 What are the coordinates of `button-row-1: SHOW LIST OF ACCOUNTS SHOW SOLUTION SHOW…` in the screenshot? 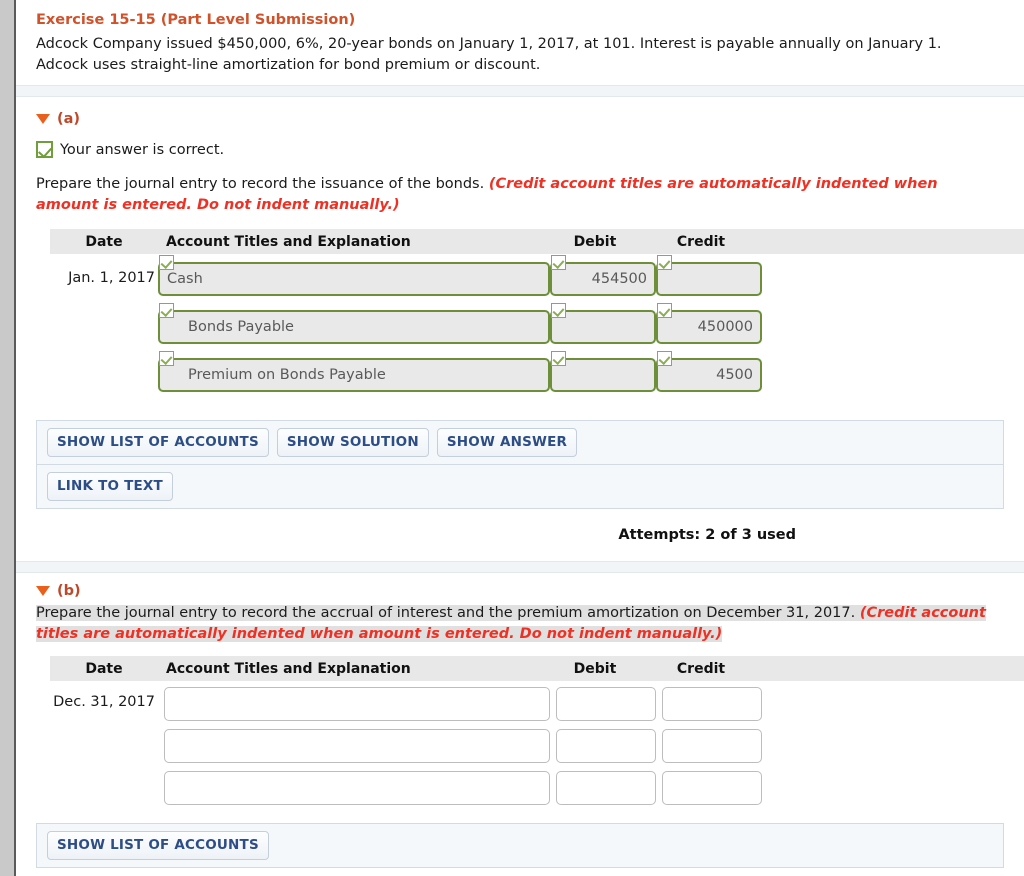 It's located at (520, 442).